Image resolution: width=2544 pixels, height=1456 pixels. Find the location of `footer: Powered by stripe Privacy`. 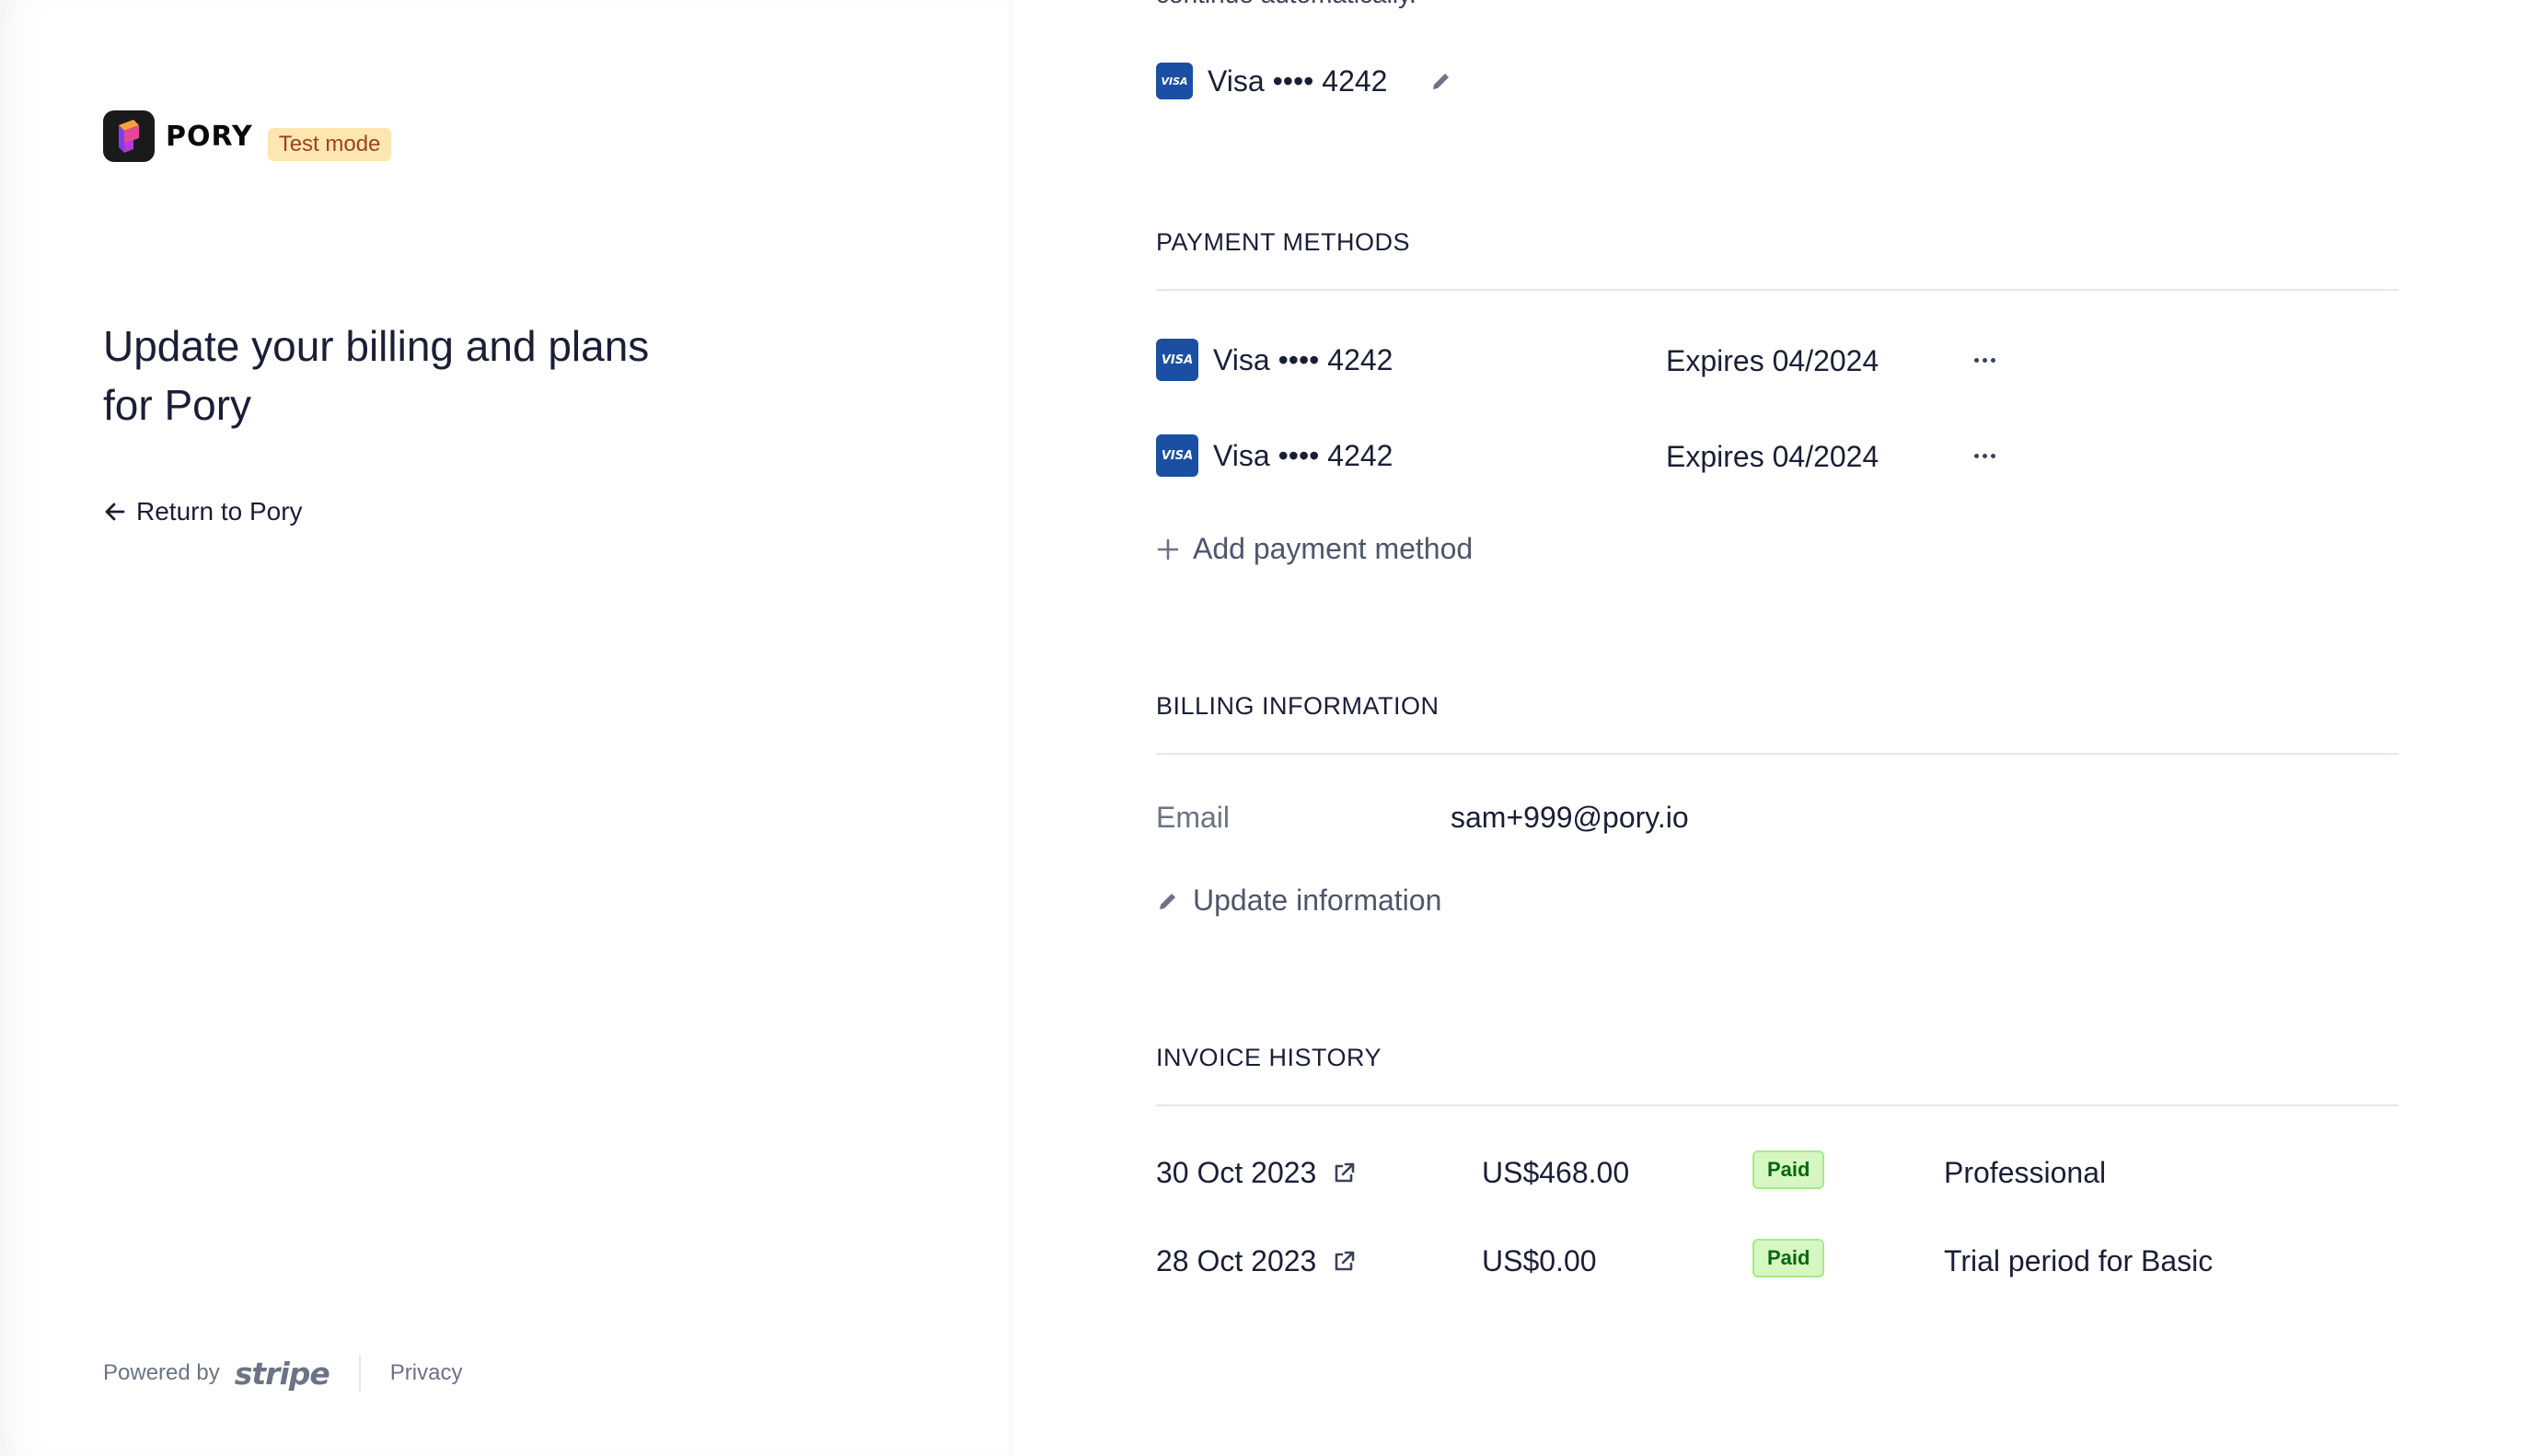

footer: Powered by stripe Privacy is located at coordinates (282, 1373).